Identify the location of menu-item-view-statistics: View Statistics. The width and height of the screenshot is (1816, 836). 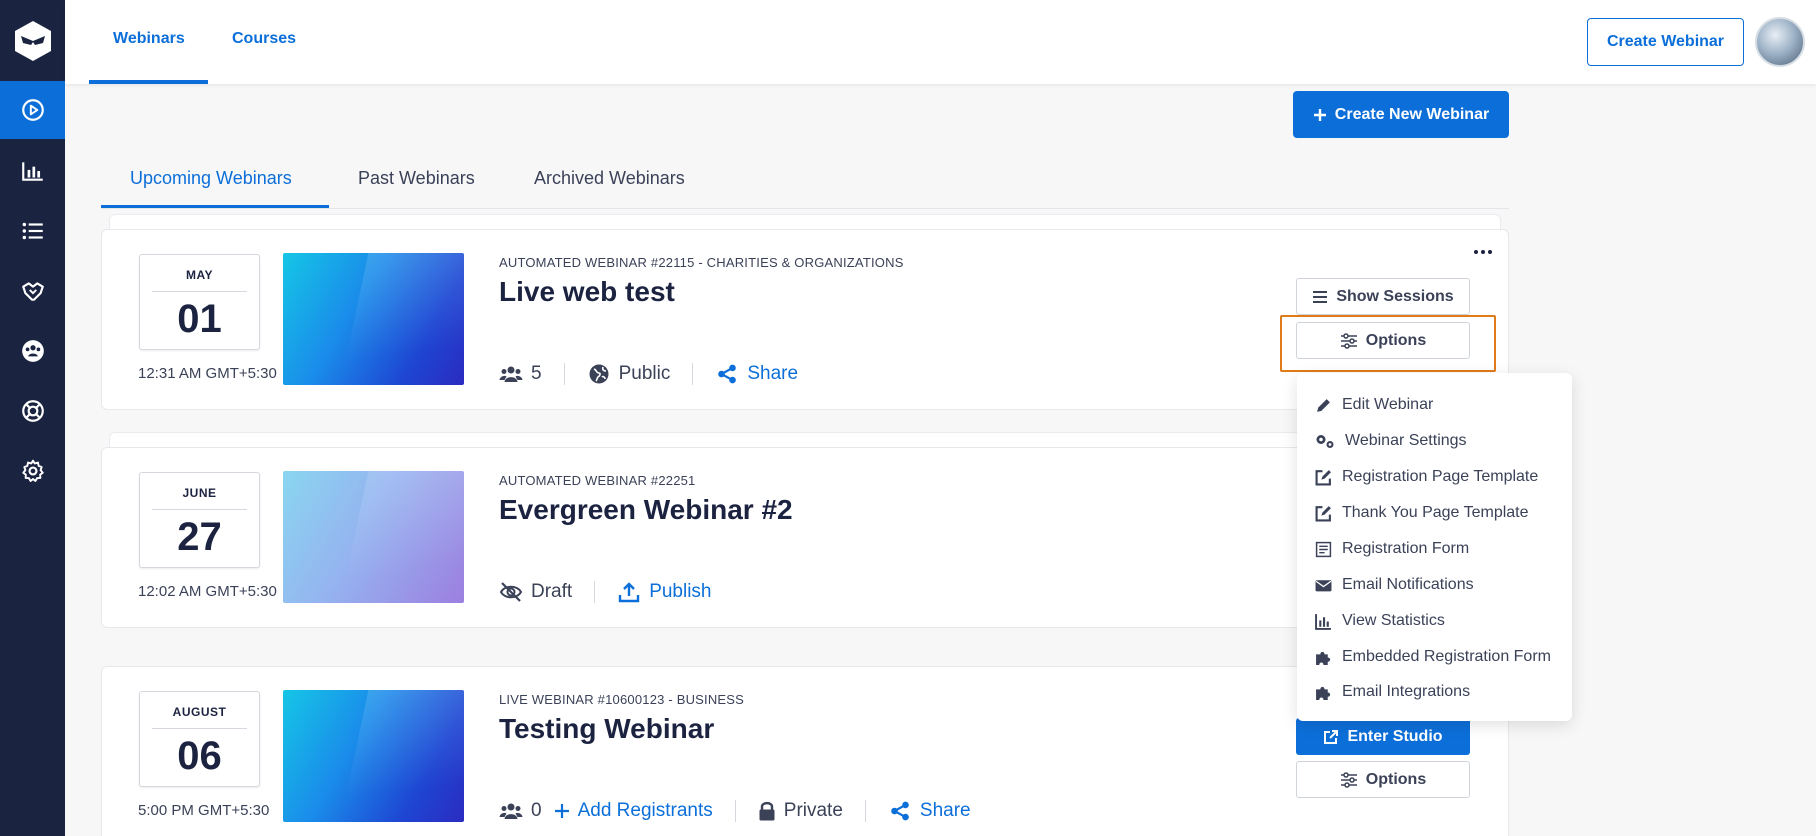
(1380, 621).